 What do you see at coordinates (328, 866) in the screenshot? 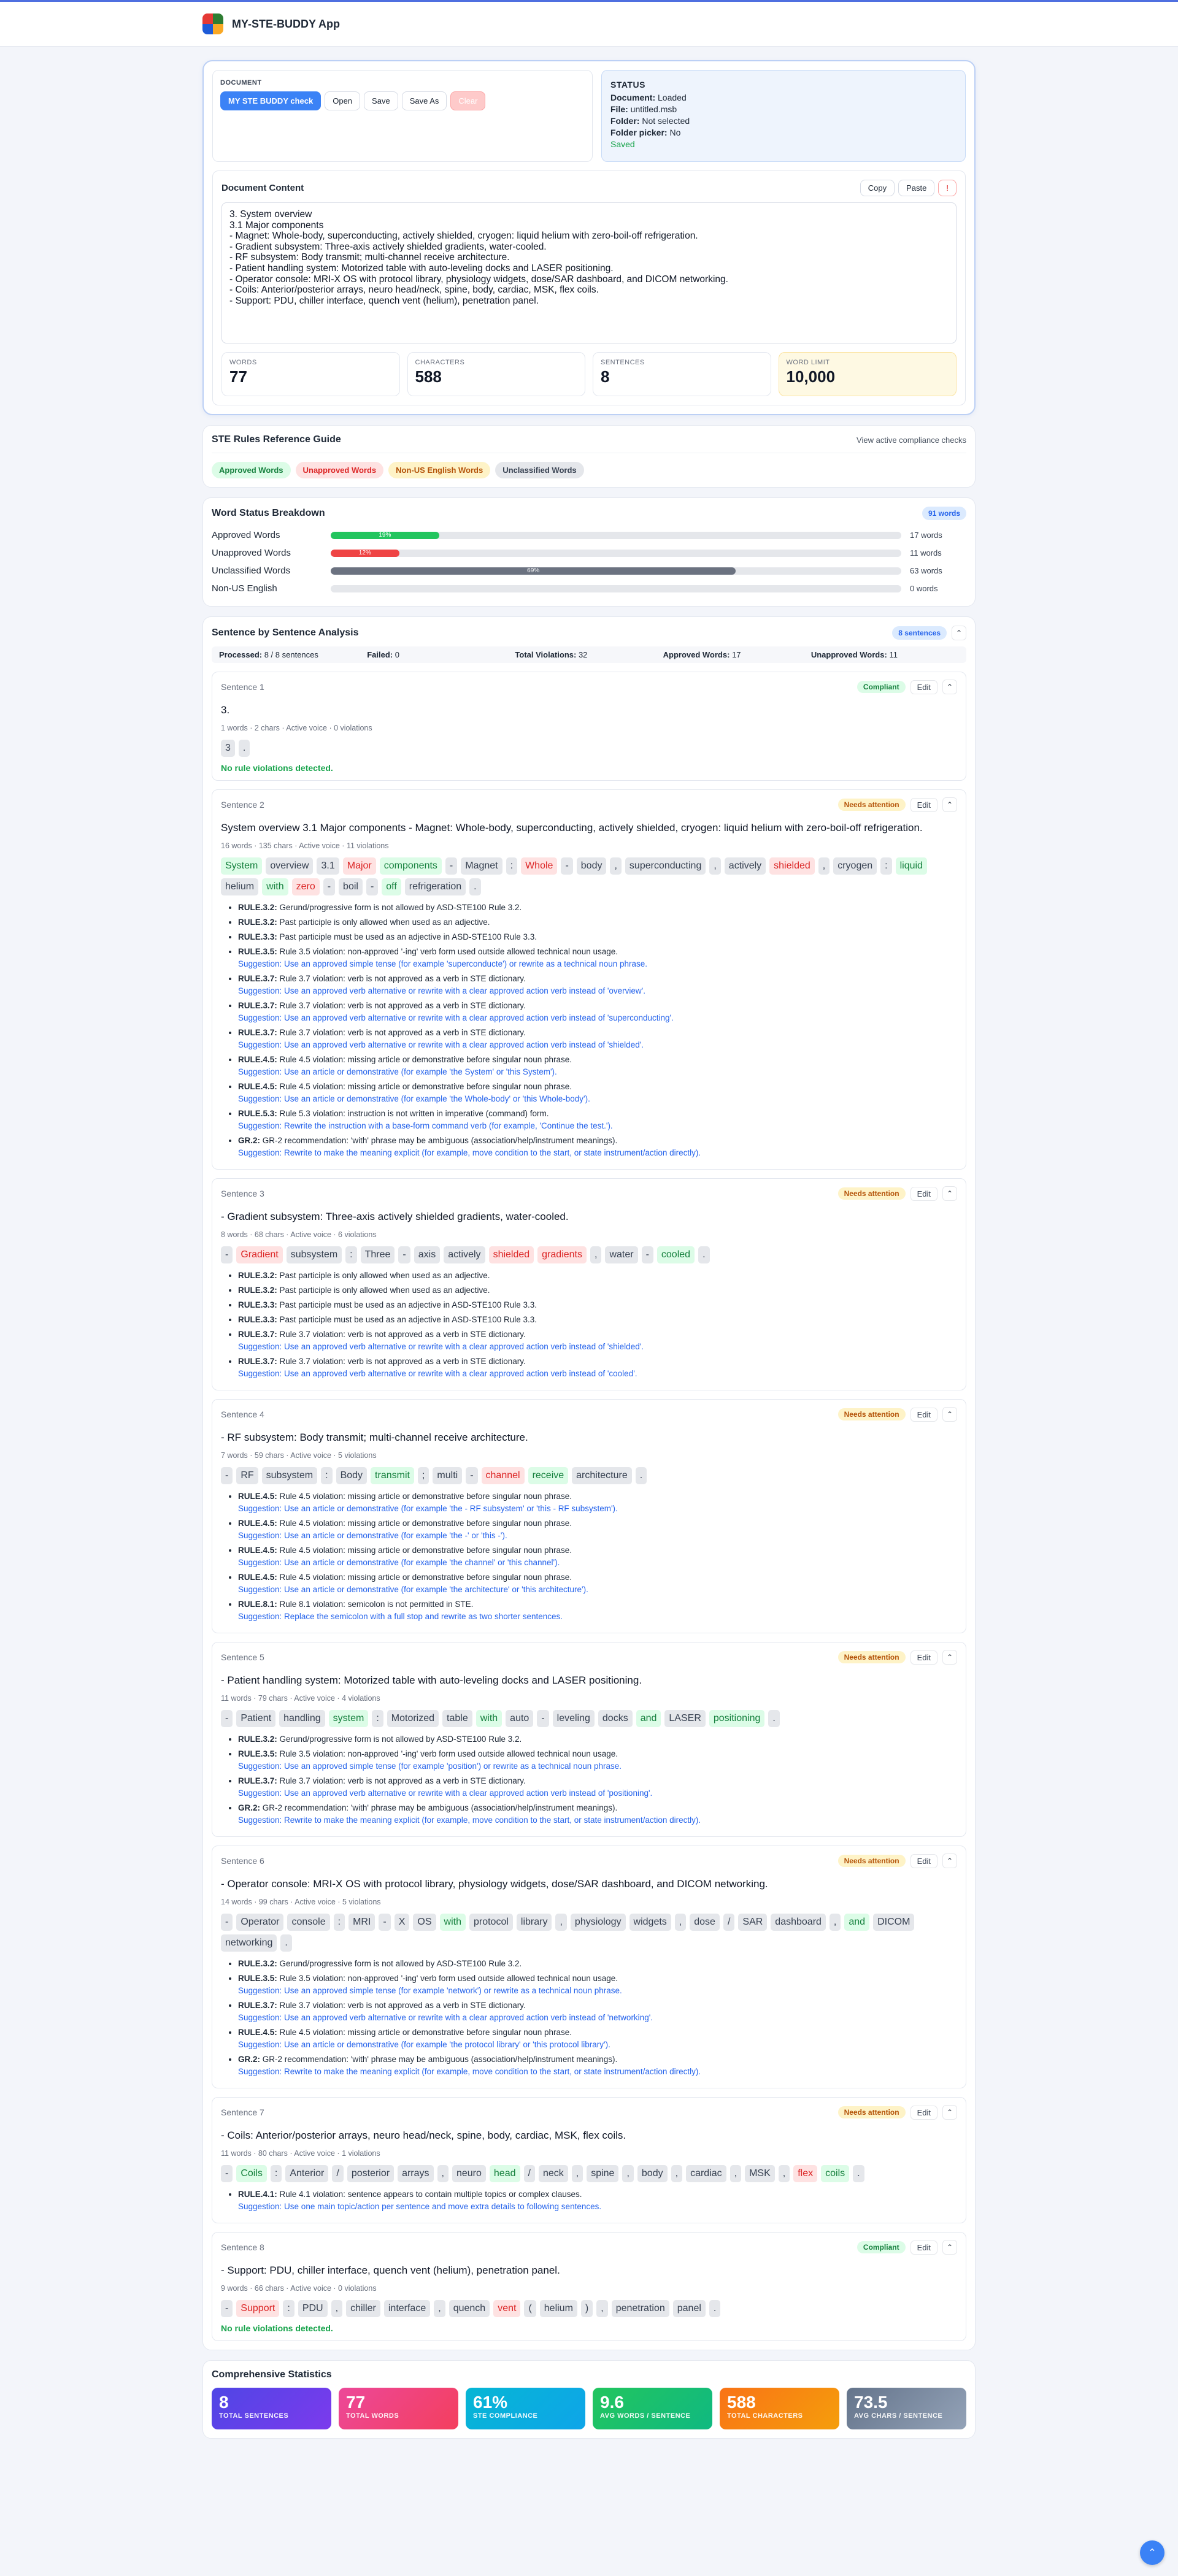
I see `word-chip: 3.1` at bounding box center [328, 866].